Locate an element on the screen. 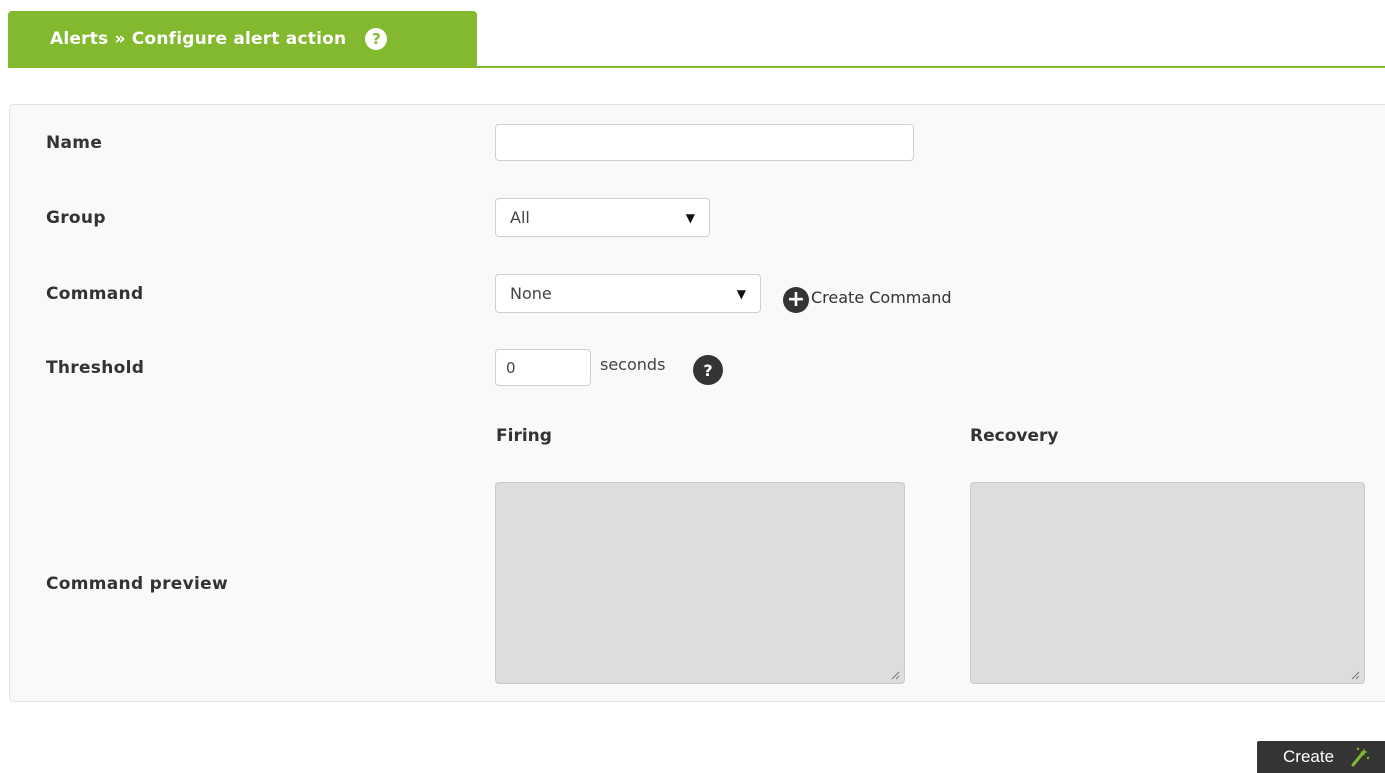 The image size is (1385, 773). page-title: Alerts » Configure alert action is located at coordinates (198, 39).